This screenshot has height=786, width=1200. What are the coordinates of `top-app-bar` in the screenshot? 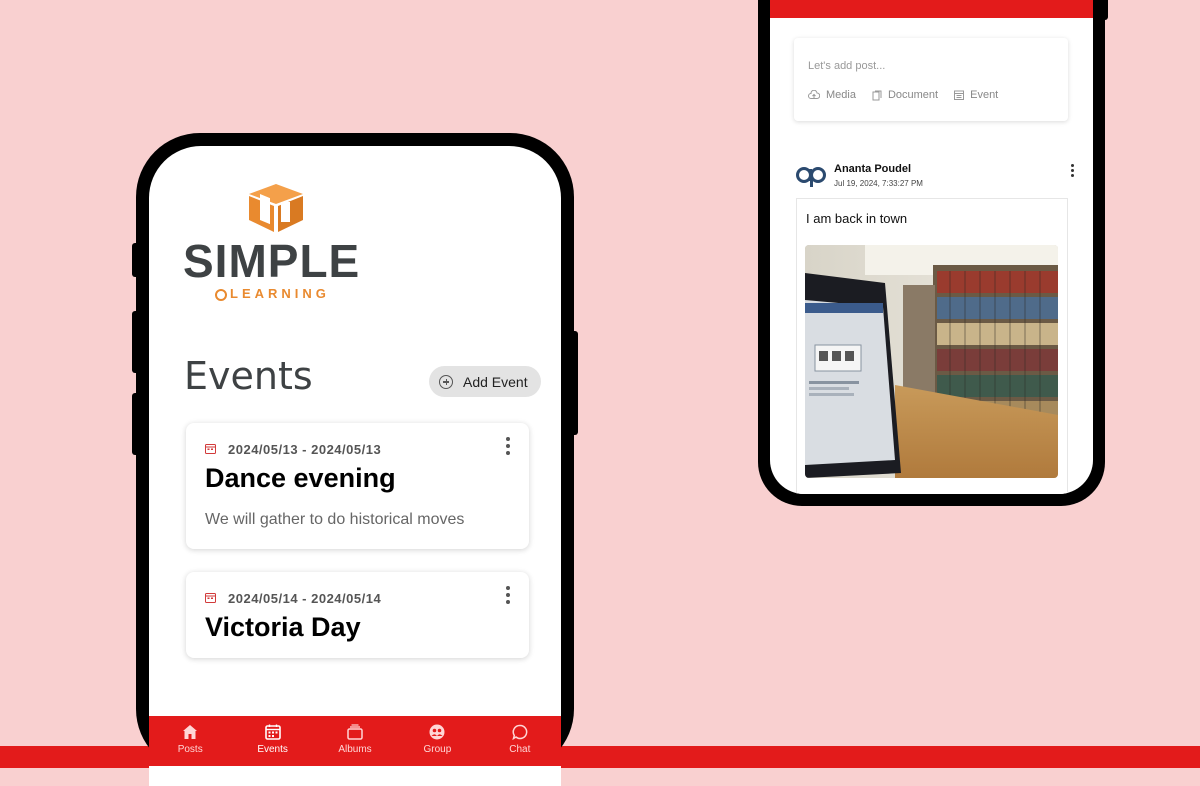 It's located at (931, 9).